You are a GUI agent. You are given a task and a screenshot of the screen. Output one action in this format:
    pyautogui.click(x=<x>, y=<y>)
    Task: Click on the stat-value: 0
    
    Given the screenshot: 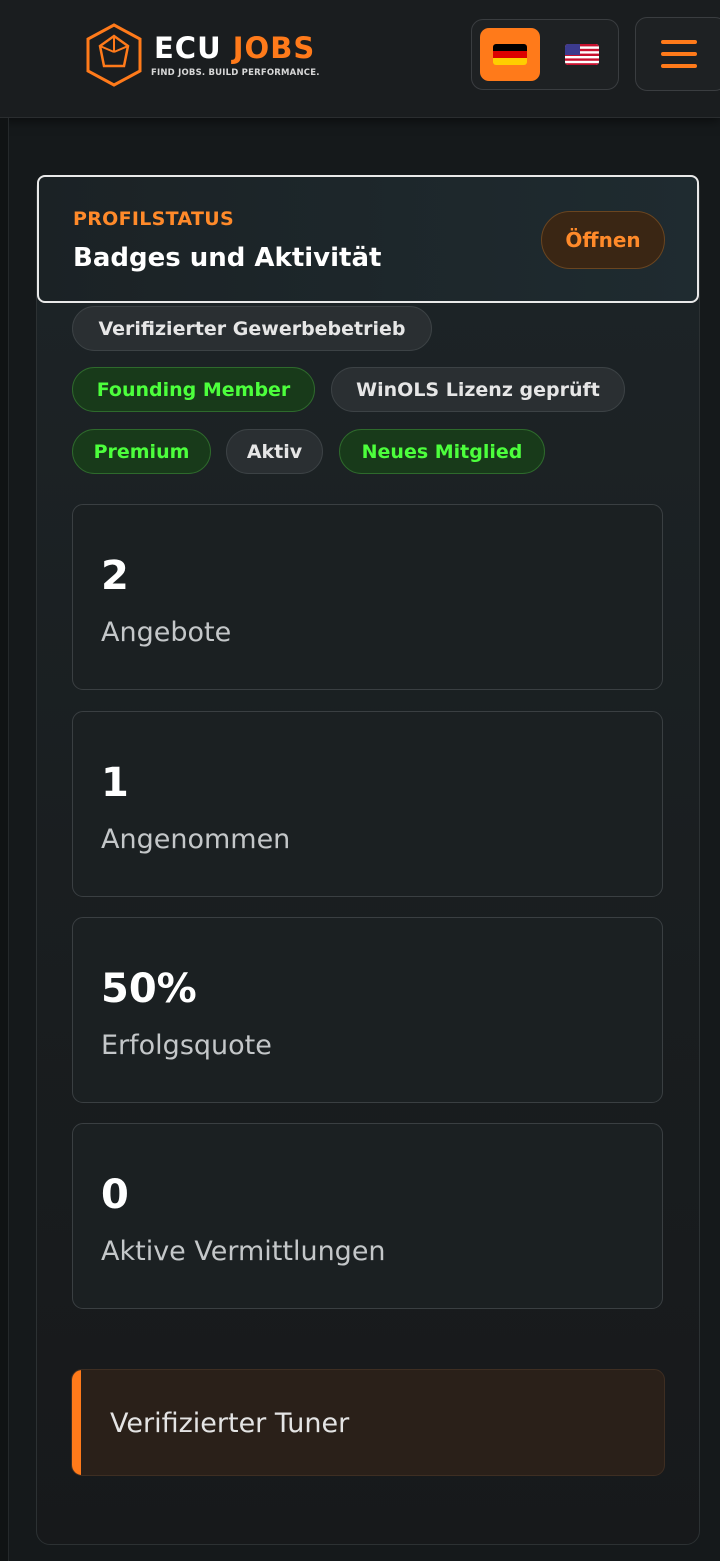 What is the action you would take?
    pyautogui.click(x=115, y=1195)
    